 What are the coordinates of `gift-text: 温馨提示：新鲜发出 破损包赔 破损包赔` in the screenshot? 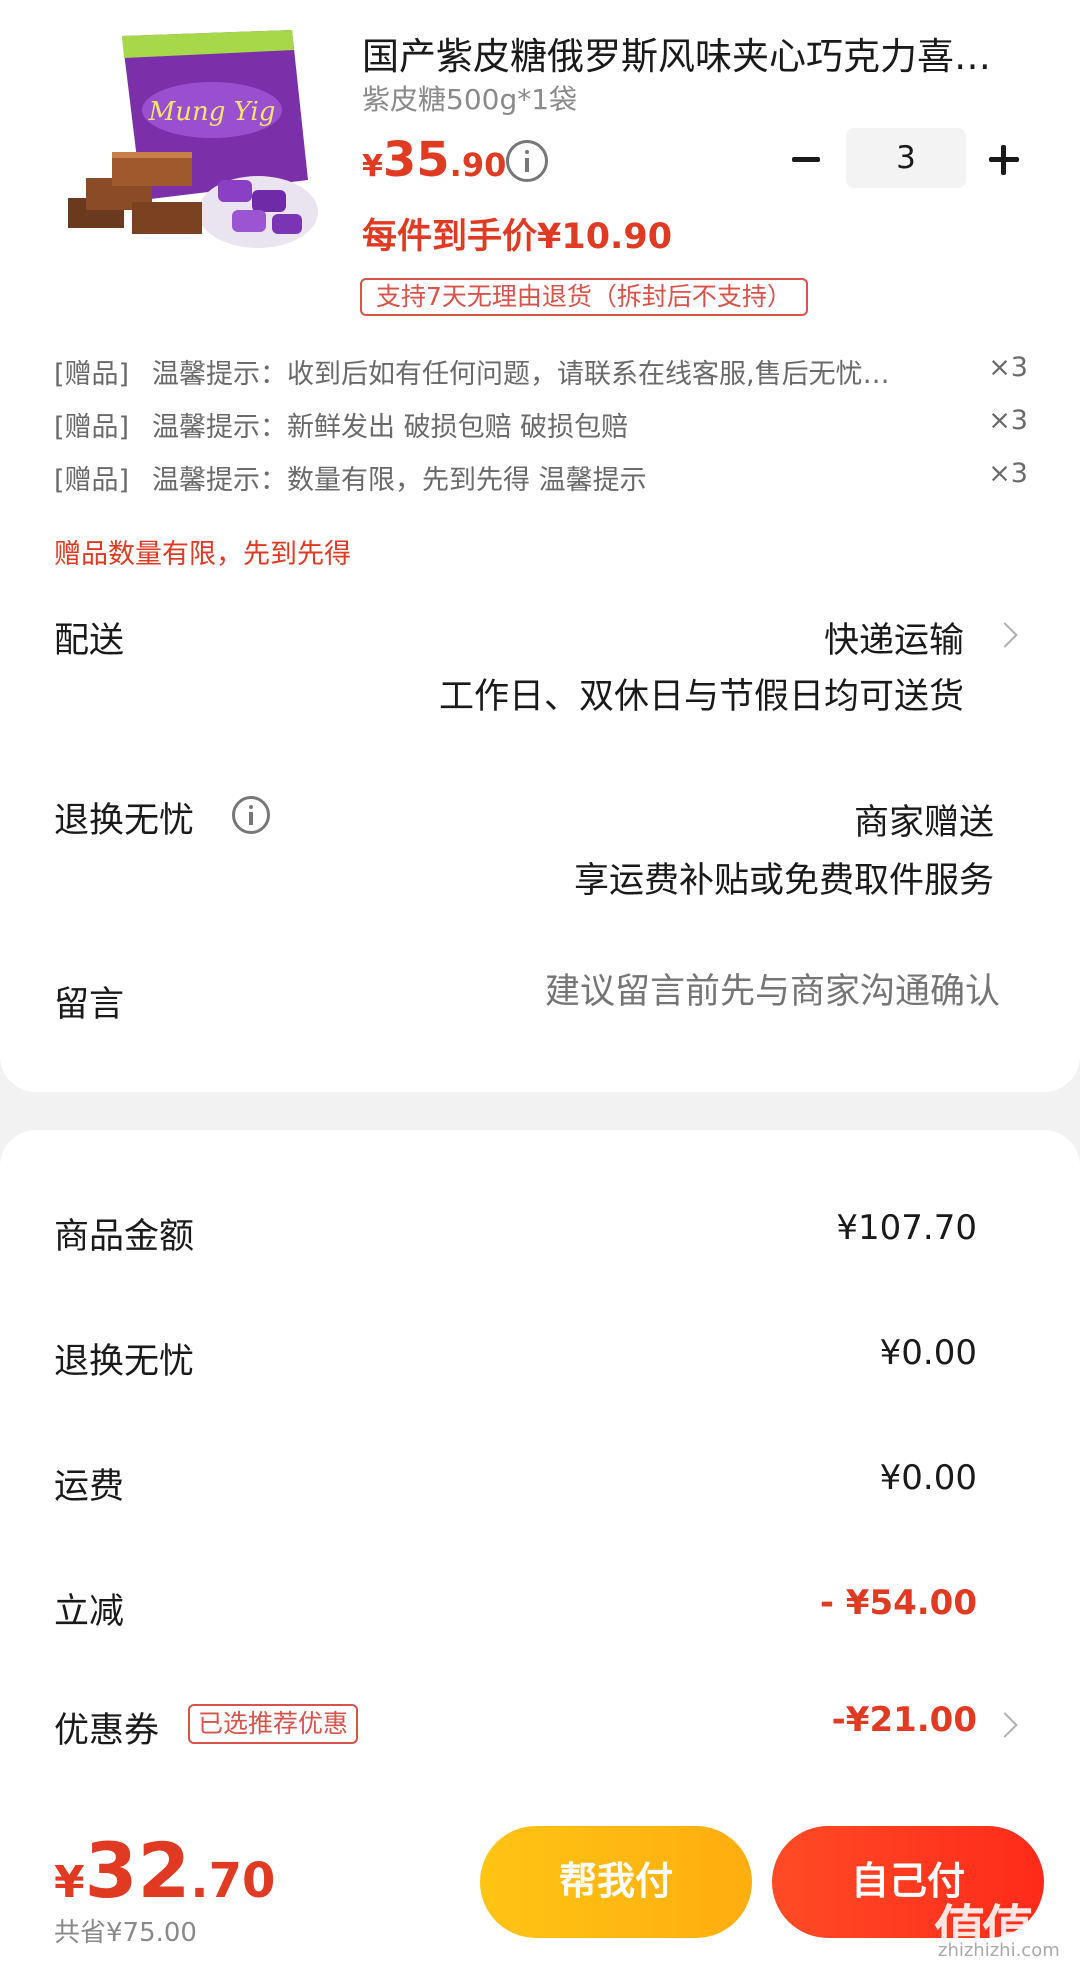 It's located at (390, 427).